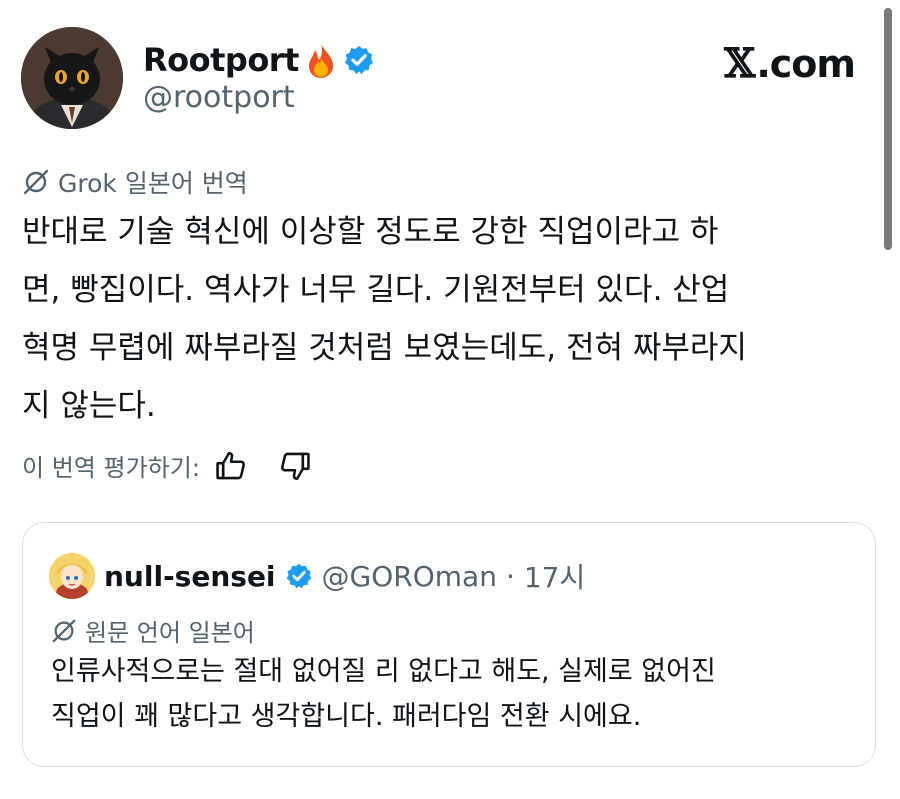 The width and height of the screenshot is (900, 799). Describe the element at coordinates (190, 576) in the screenshot. I see `quoted-display-name: null-sensei` at that location.